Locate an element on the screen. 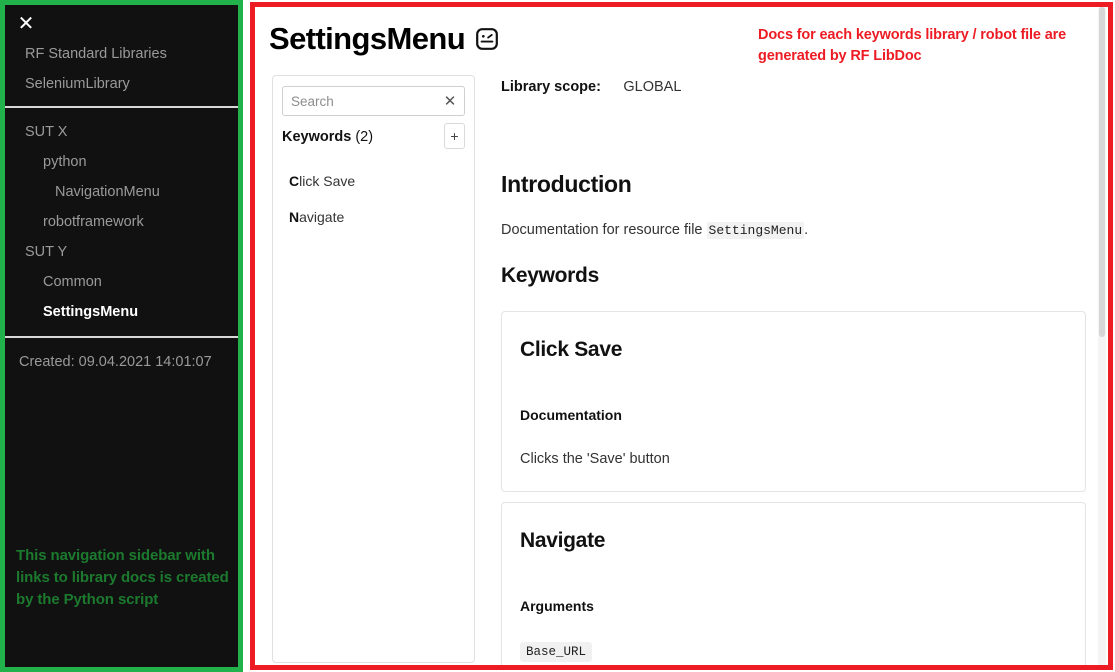 The height and width of the screenshot is (672, 1115). clear-search-icon: ✕ is located at coordinates (450, 101).